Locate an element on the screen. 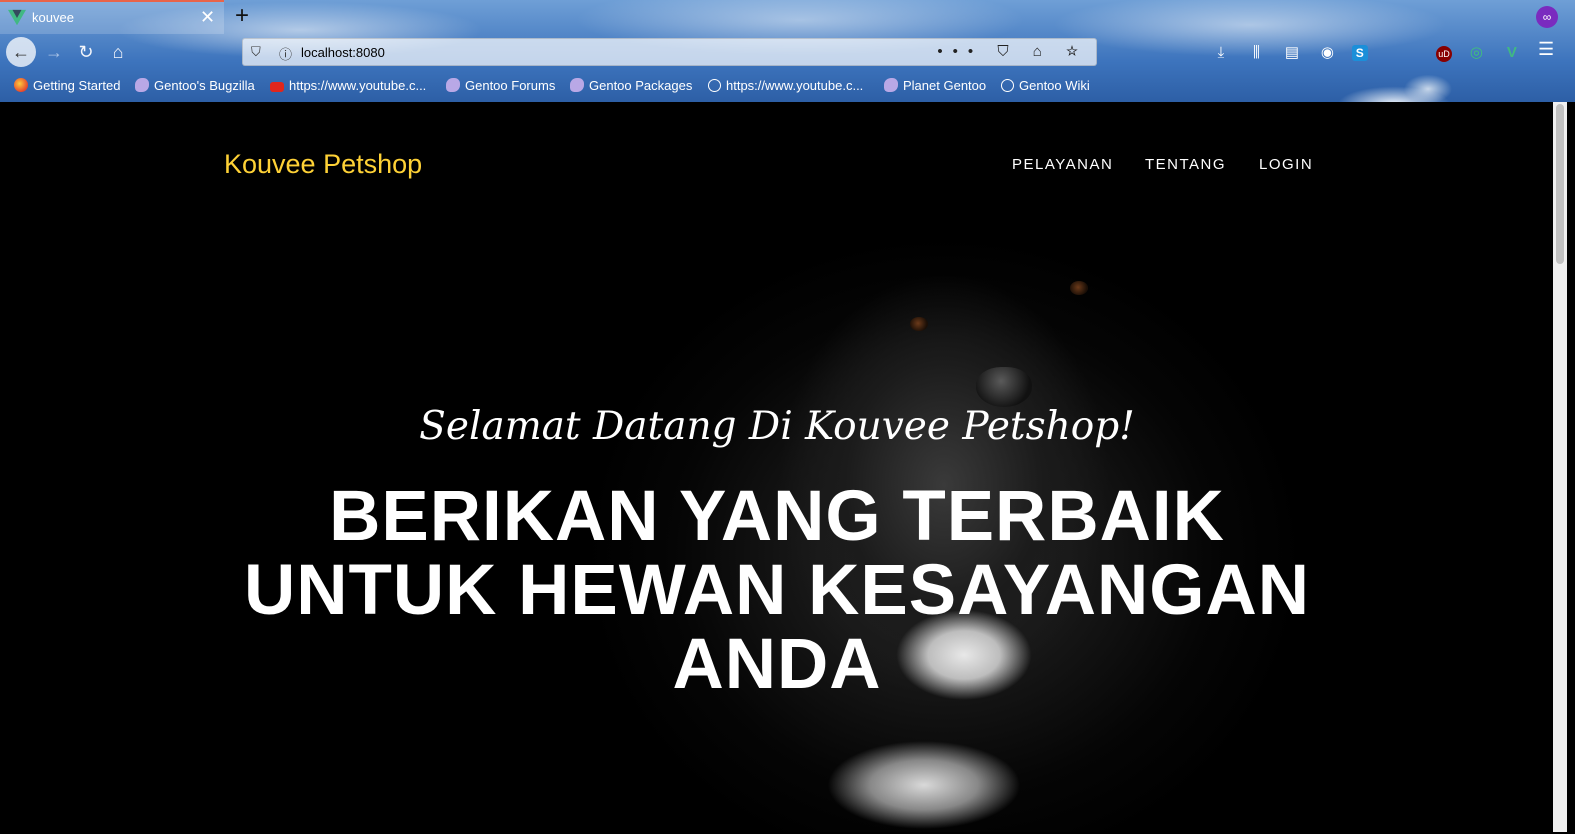 This screenshot has width=1575, height=834. home-icon: ⌂ is located at coordinates (118, 52).